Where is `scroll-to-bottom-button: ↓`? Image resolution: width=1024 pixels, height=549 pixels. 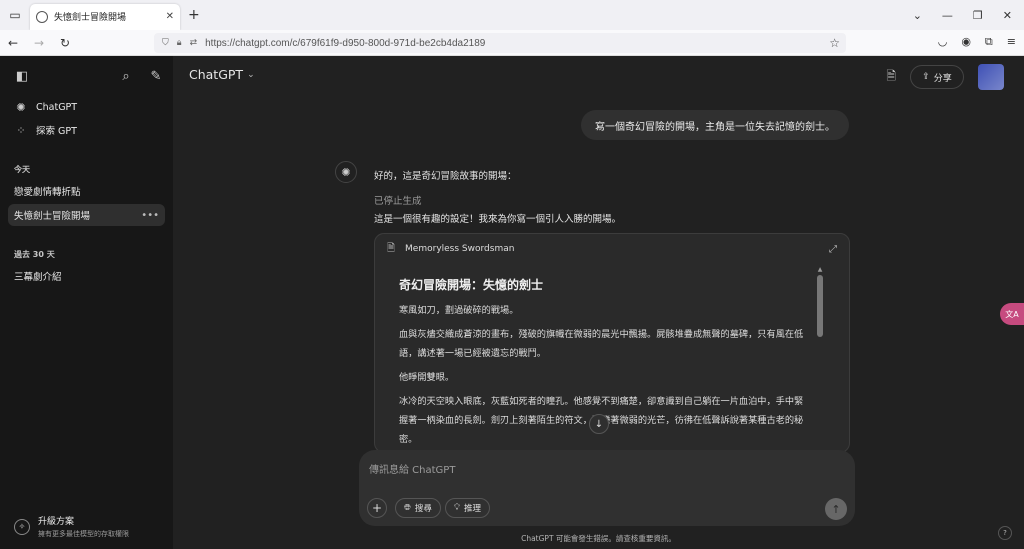 scroll-to-bottom-button: ↓ is located at coordinates (599, 424).